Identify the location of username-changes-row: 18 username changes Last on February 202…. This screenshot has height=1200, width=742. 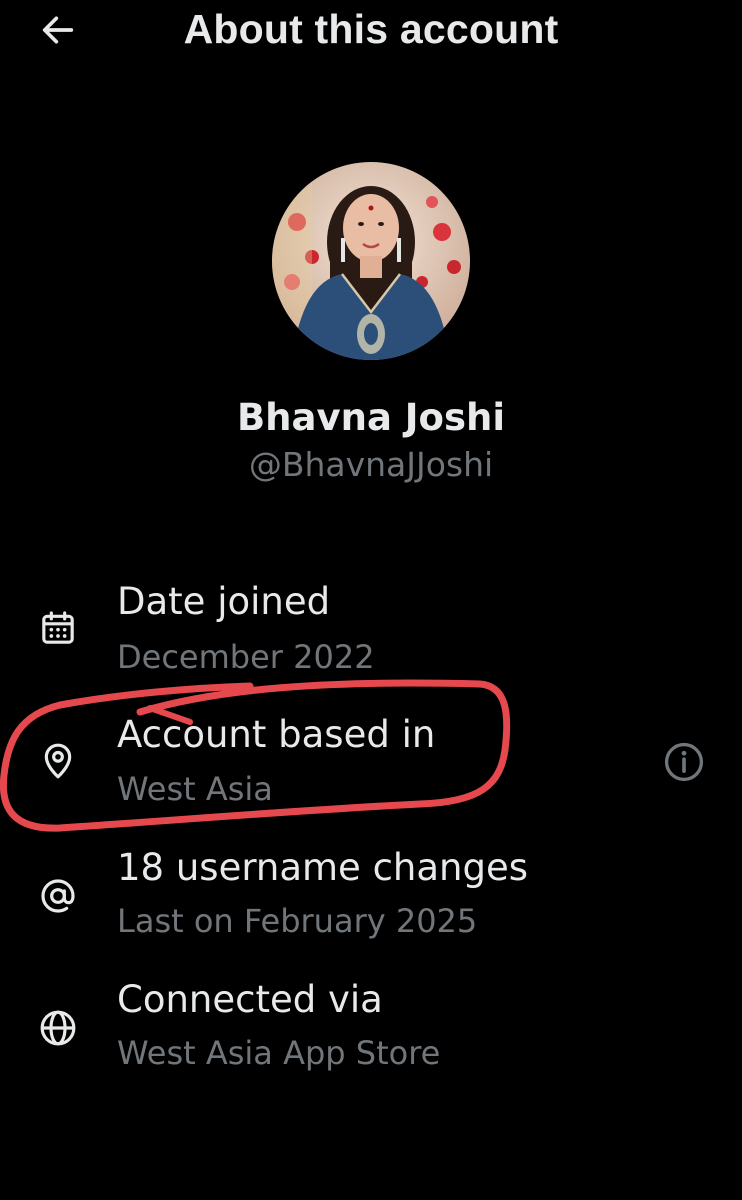
(371, 893).